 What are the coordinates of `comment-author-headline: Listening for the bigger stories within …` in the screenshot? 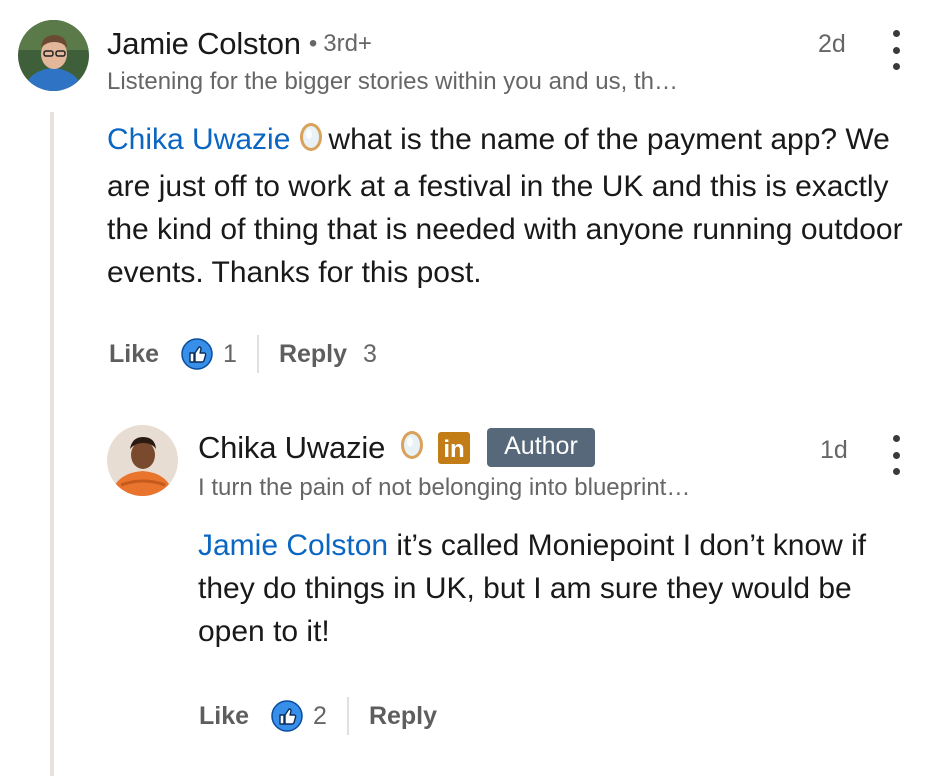 It's located at (392, 81).